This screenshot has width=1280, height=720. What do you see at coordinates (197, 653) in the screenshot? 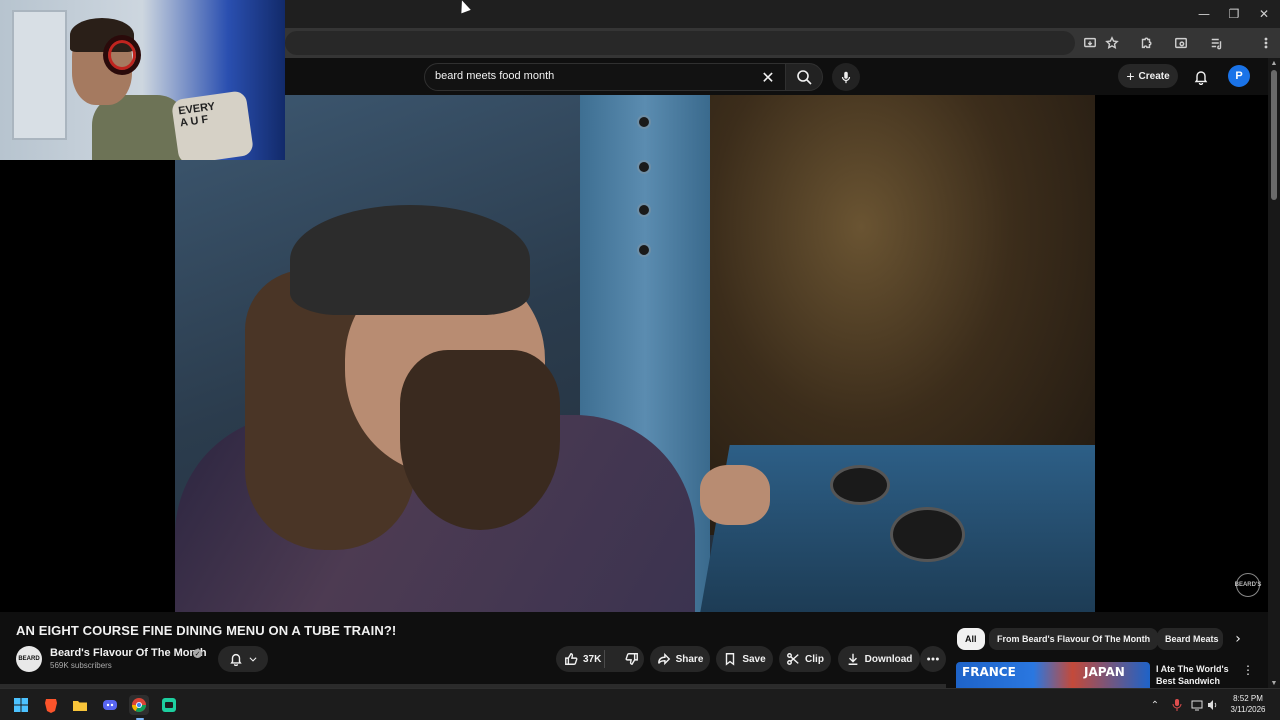
I see `verified-check-icon: ✓` at bounding box center [197, 653].